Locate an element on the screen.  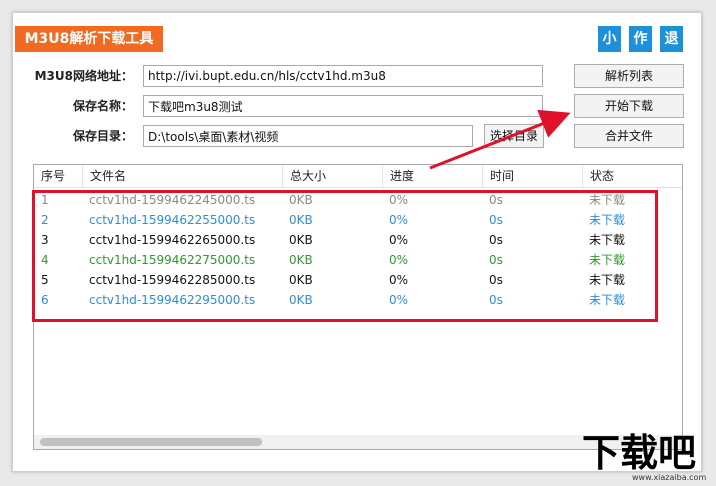
watermark-text: 下载吧 is located at coordinates (639, 453).